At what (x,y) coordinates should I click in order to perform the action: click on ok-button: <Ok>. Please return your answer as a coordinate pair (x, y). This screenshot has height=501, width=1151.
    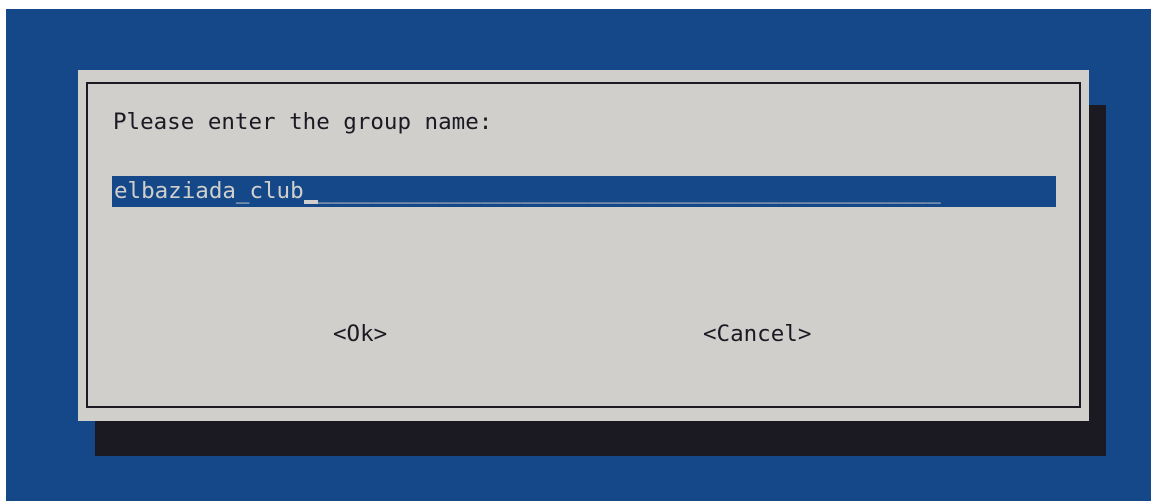
    Looking at the image, I should click on (360, 334).